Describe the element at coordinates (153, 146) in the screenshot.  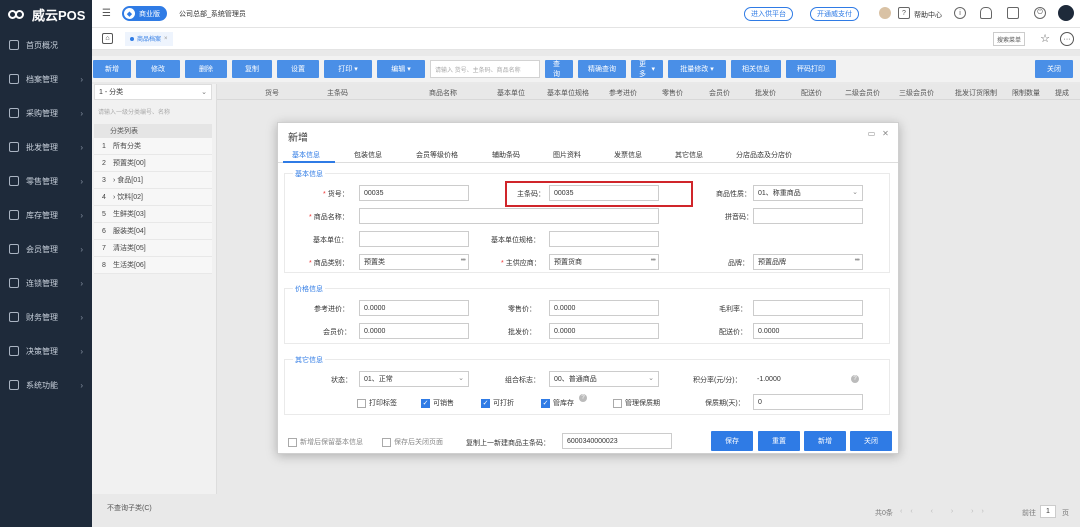
I see `category-item: 1 所有分类` at that location.